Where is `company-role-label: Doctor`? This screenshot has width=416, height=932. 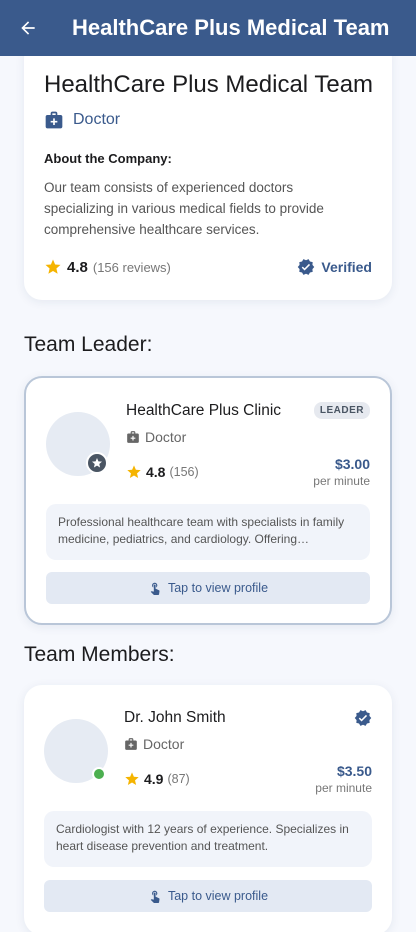
company-role-label: Doctor is located at coordinates (97, 119).